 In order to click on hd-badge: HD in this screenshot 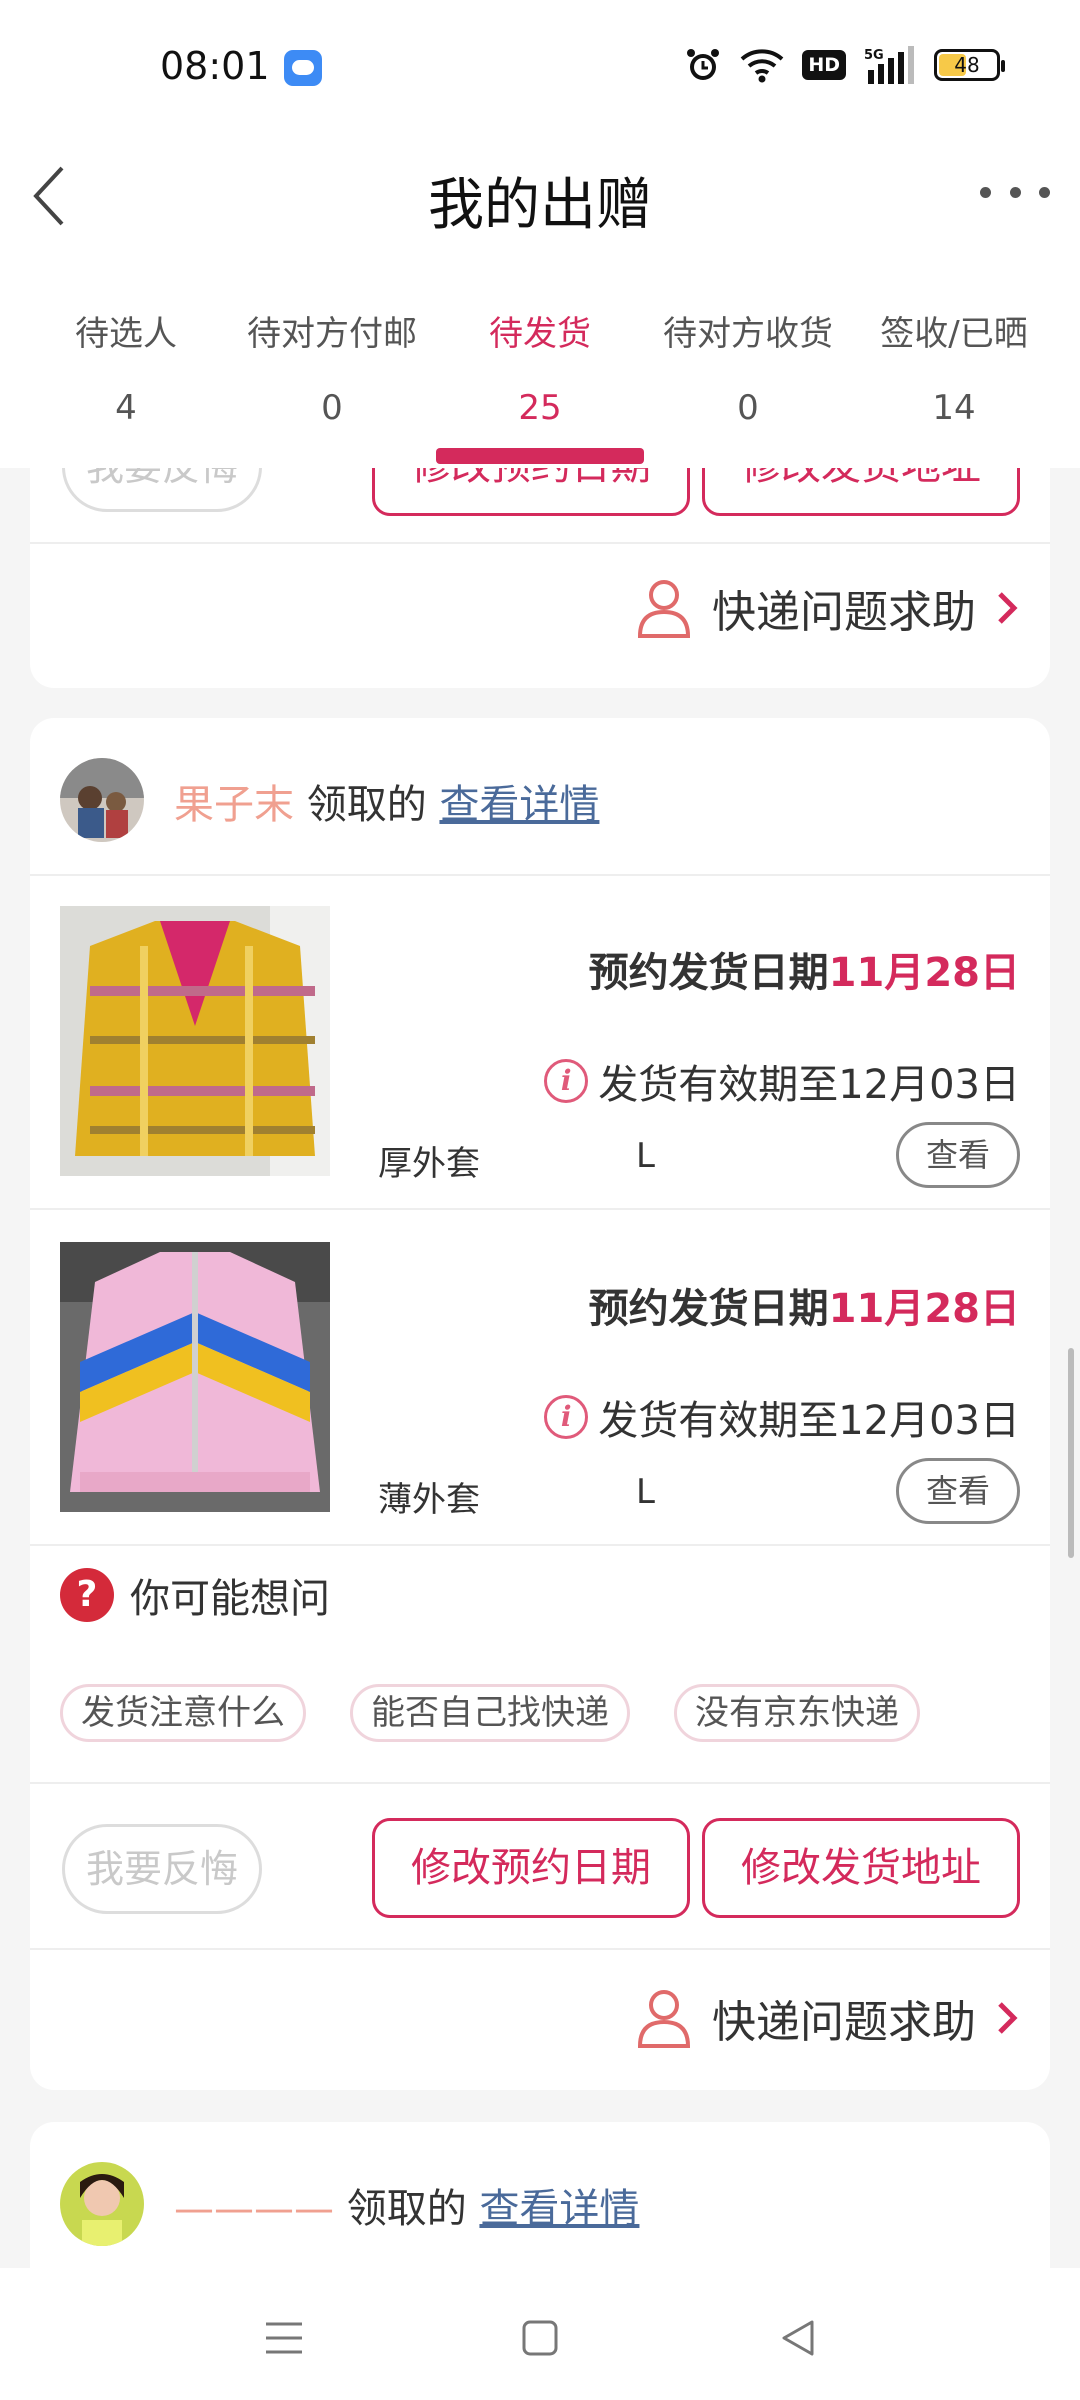, I will do `click(824, 65)`.